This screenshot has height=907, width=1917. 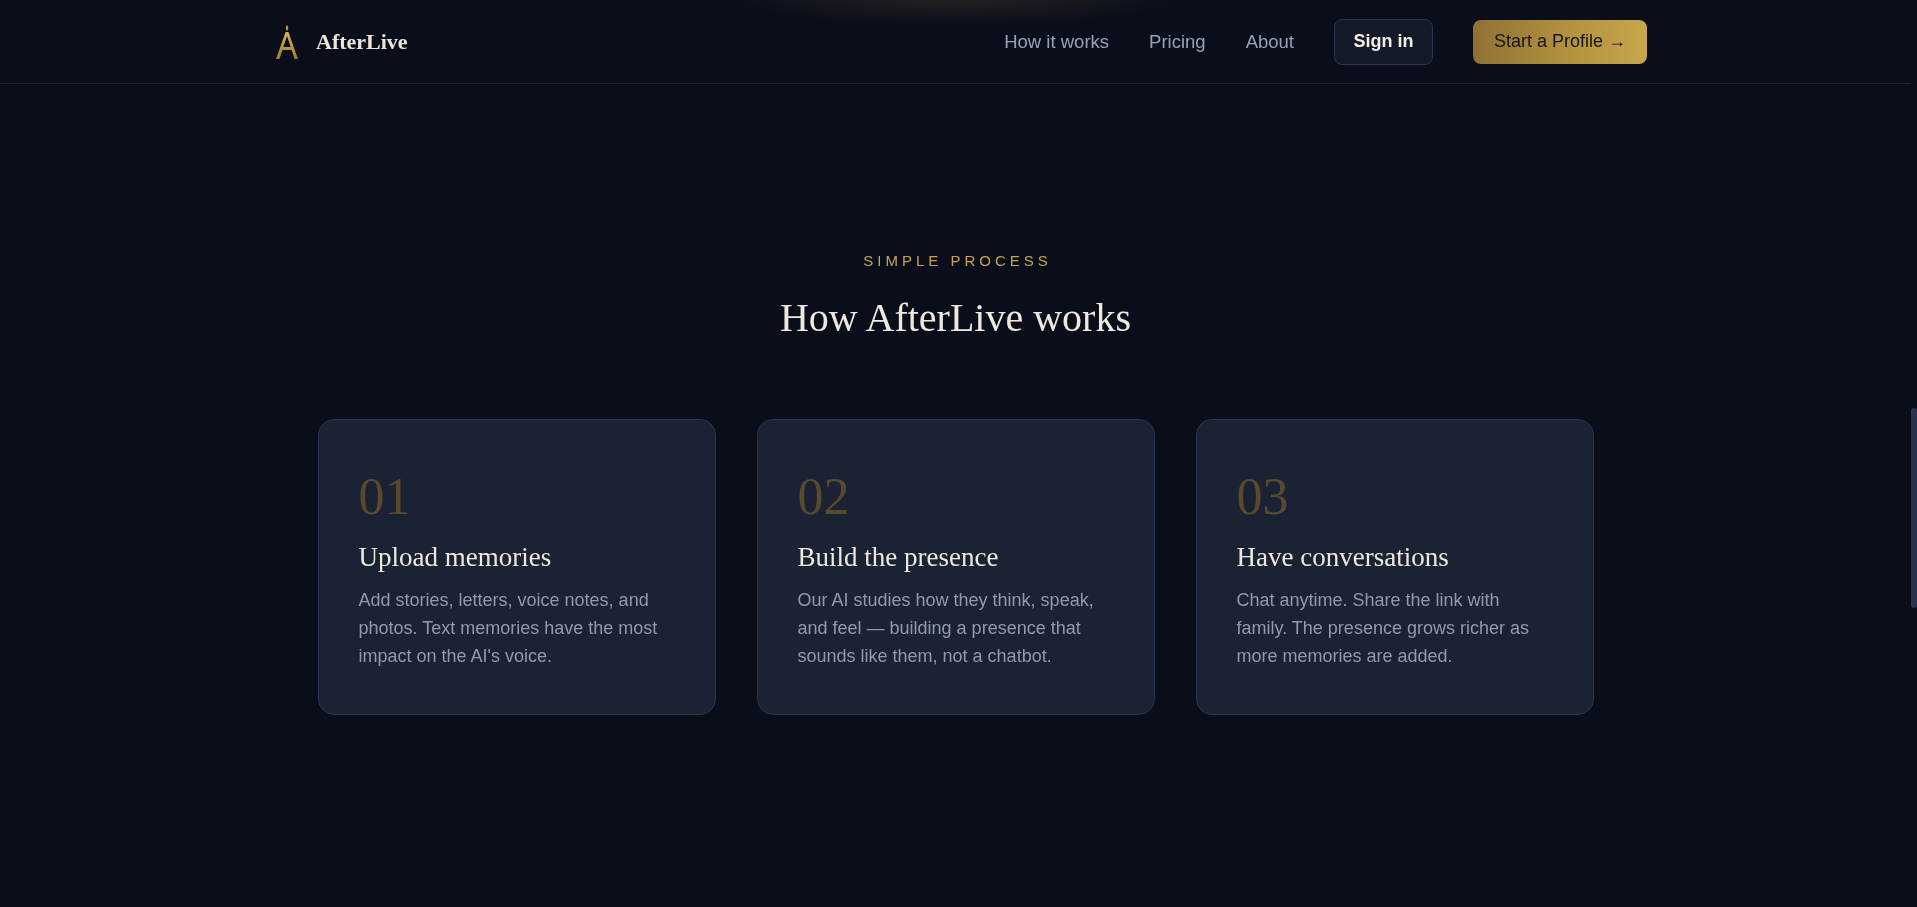 What do you see at coordinates (1263, 497) in the screenshot?
I see `step-number: 03` at bounding box center [1263, 497].